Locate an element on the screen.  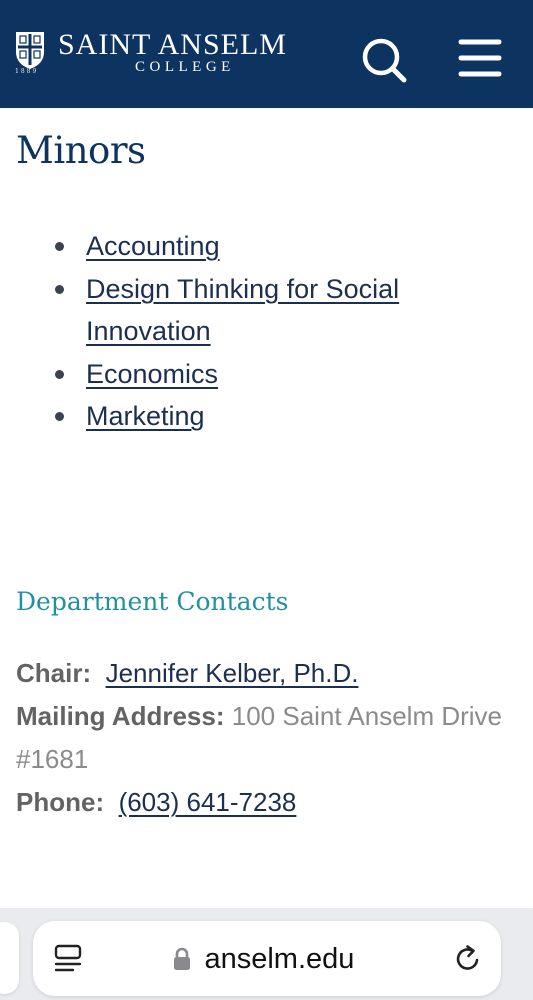
logo-subtitle: COLLEGE is located at coordinates (185, 67).